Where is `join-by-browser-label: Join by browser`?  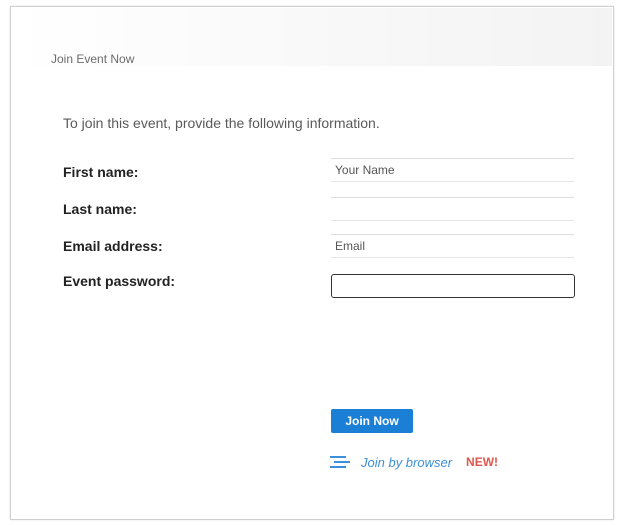
join-by-browser-label: Join by browser is located at coordinates (407, 462).